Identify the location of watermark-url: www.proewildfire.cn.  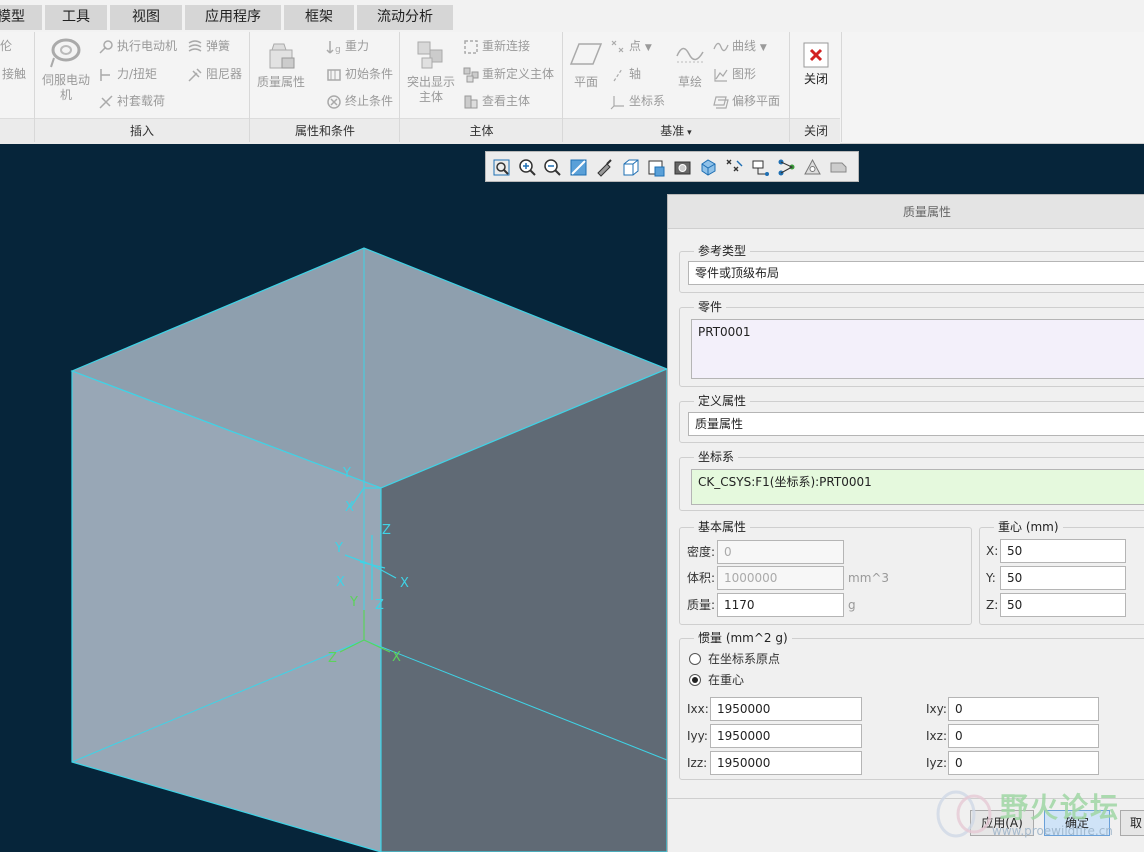
(1052, 831).